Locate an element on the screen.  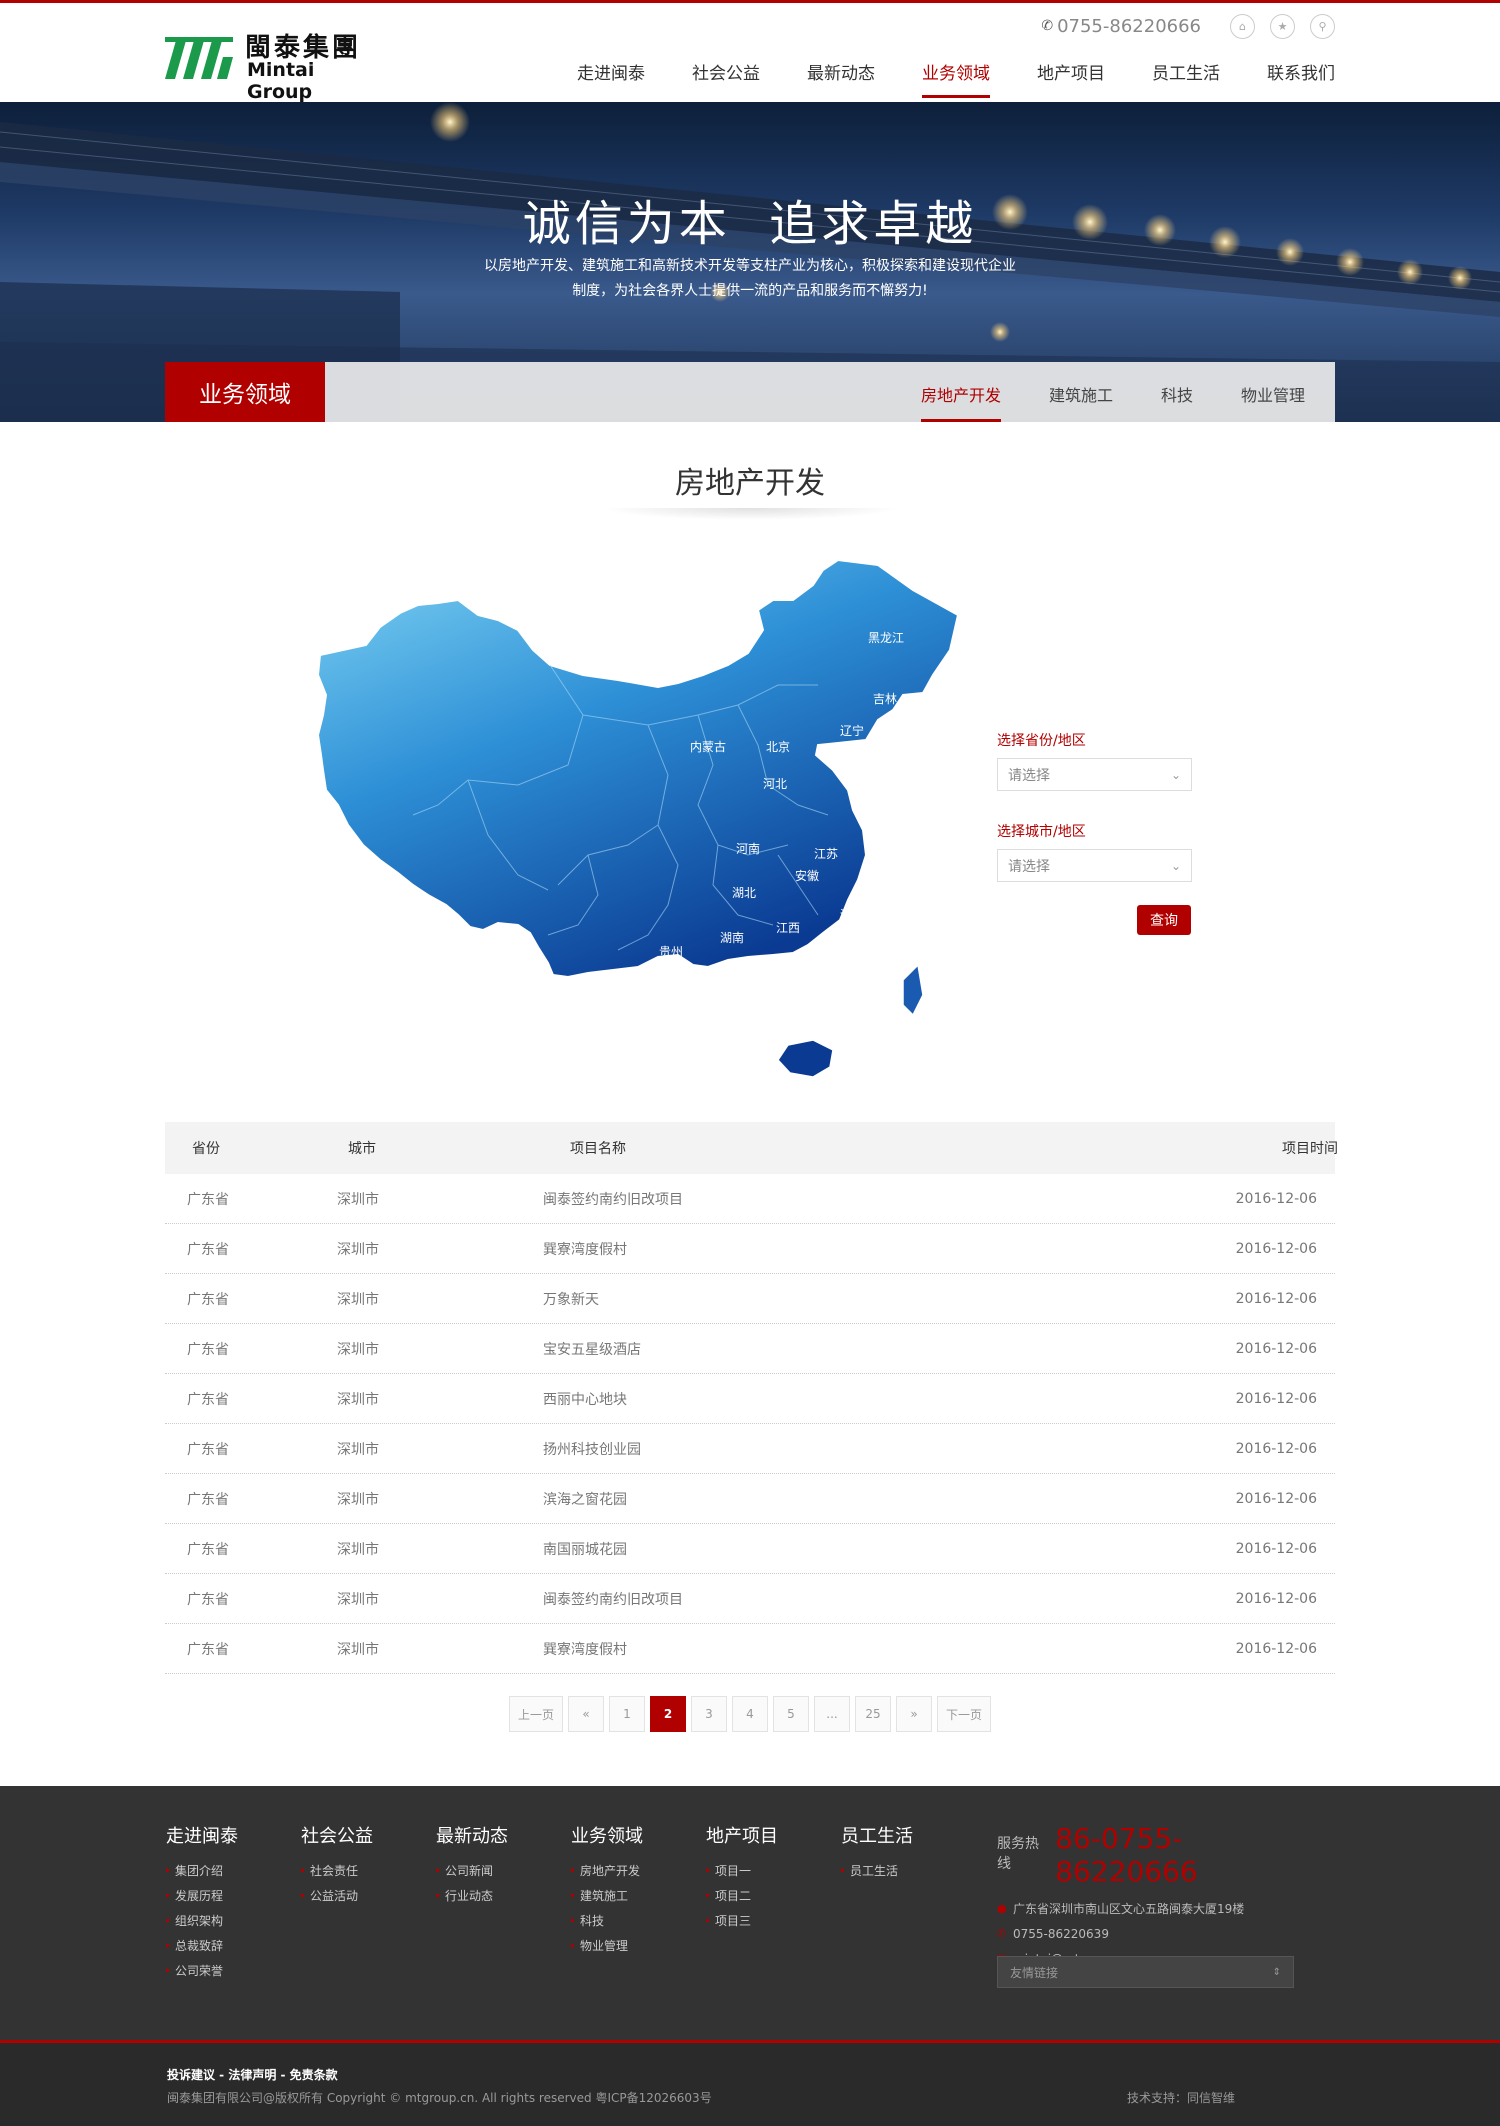
map-label-guizhou: 贵州 is located at coordinates (671, 952).